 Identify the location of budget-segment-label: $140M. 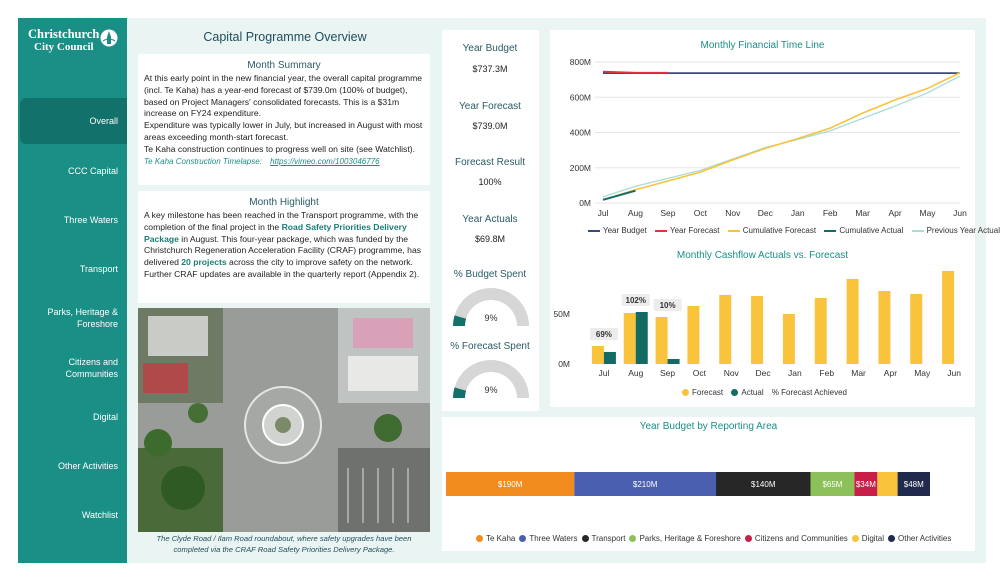
(763, 484).